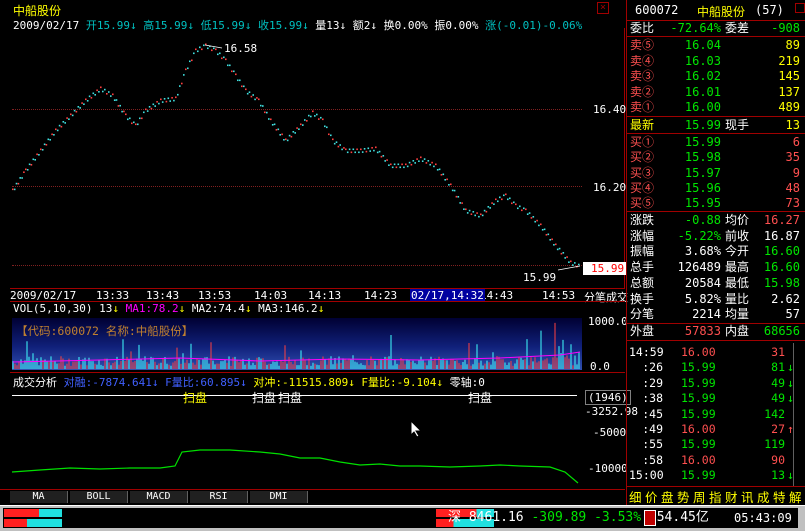 The height and width of the screenshot is (531, 805). What do you see at coordinates (763, 518) in the screenshot?
I see `status-time: 05:43:09` at bounding box center [763, 518].